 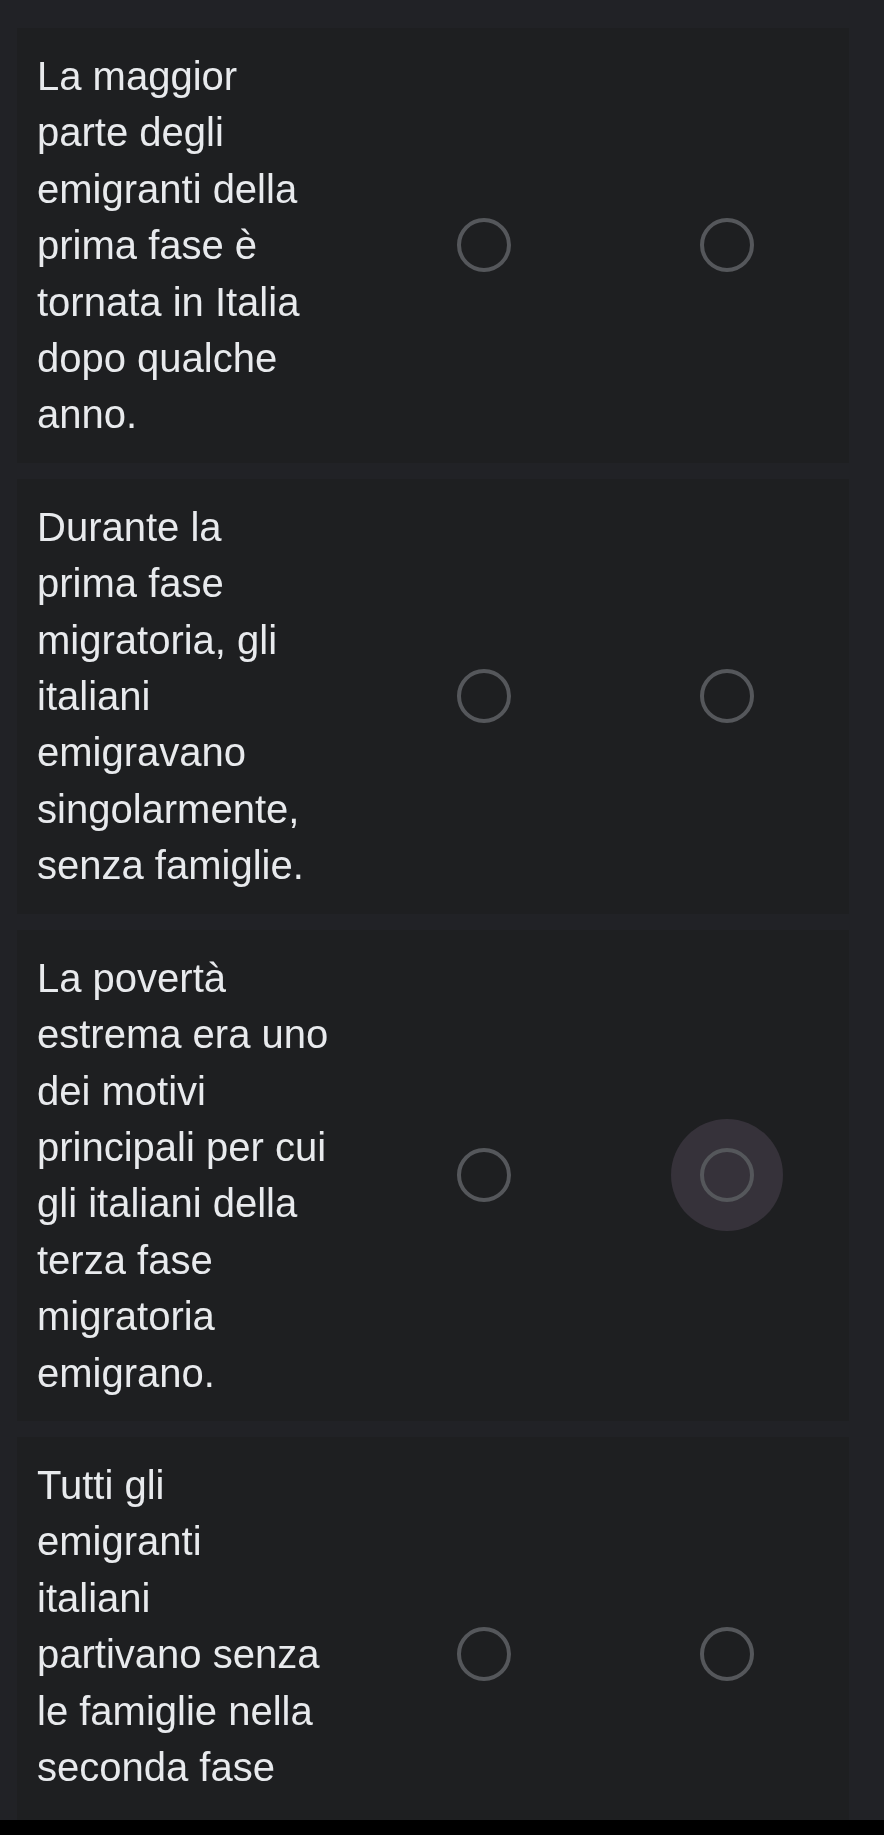 What do you see at coordinates (183, 1175) in the screenshot?
I see `statement-text: La povertà estrema era uno dei motivi principali per cui gli italiani della terza fase migratoria emigrano.` at bounding box center [183, 1175].